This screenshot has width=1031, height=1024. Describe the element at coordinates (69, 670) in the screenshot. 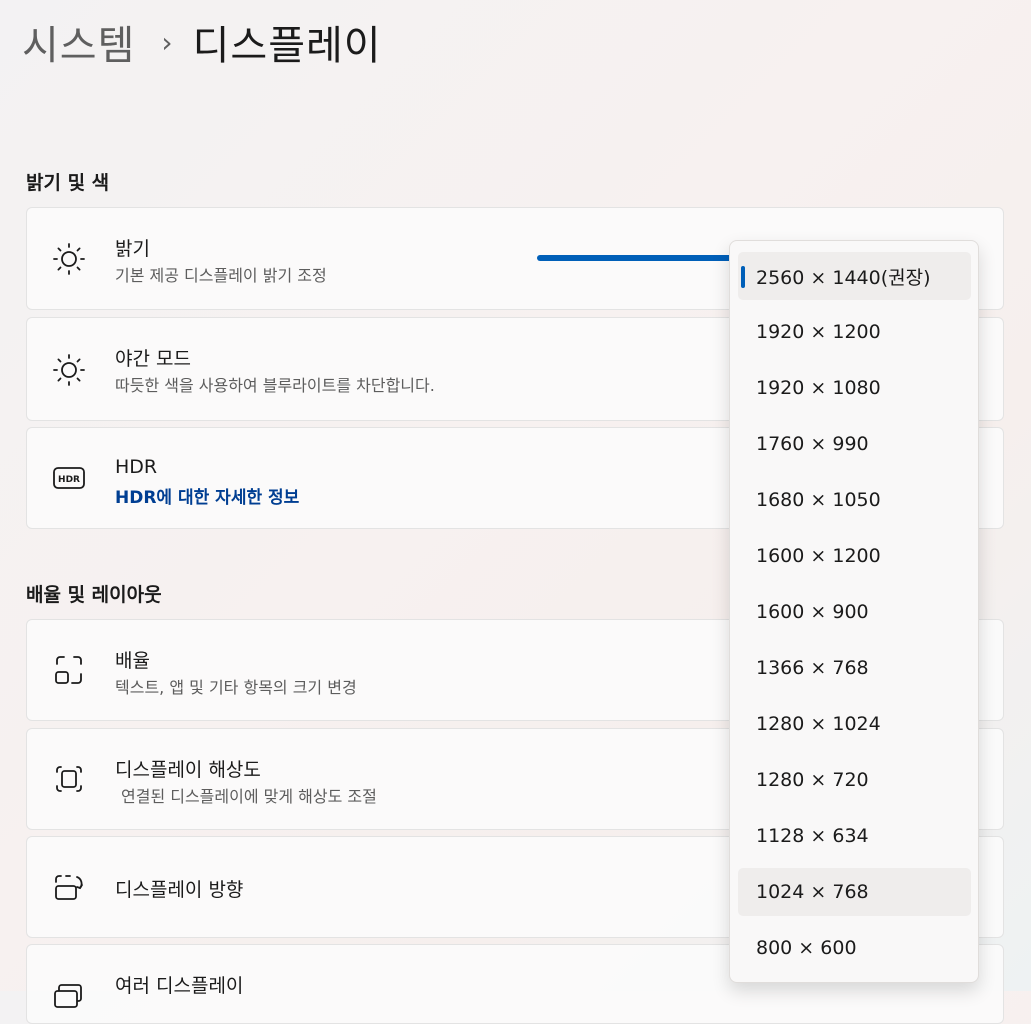

I see `scale-icon` at that location.